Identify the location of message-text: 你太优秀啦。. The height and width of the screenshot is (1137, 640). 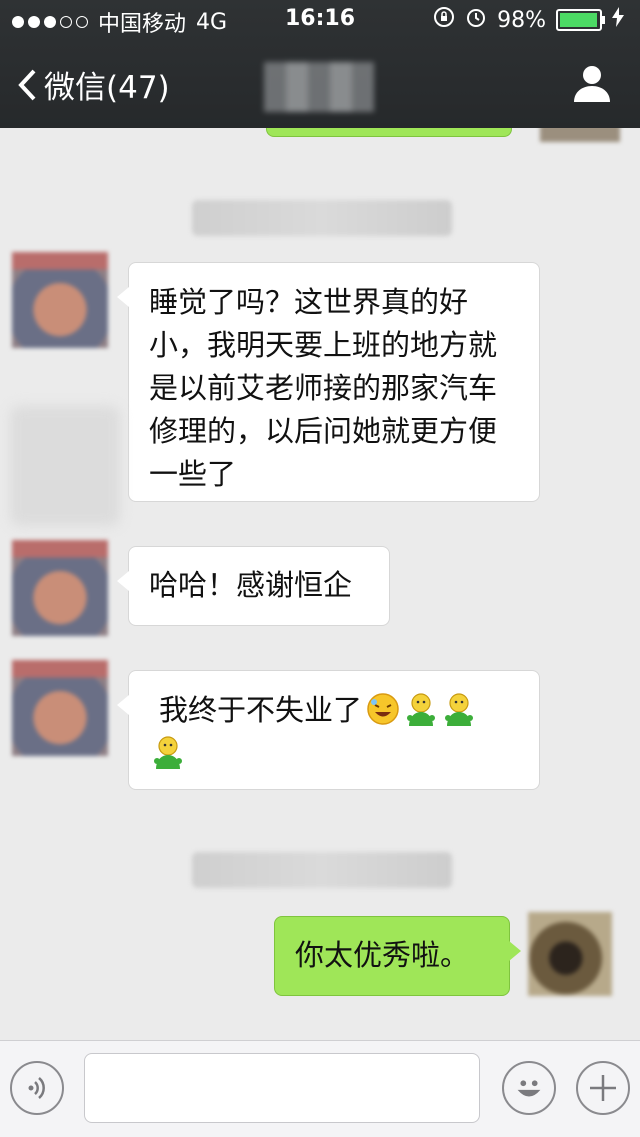
(382, 955).